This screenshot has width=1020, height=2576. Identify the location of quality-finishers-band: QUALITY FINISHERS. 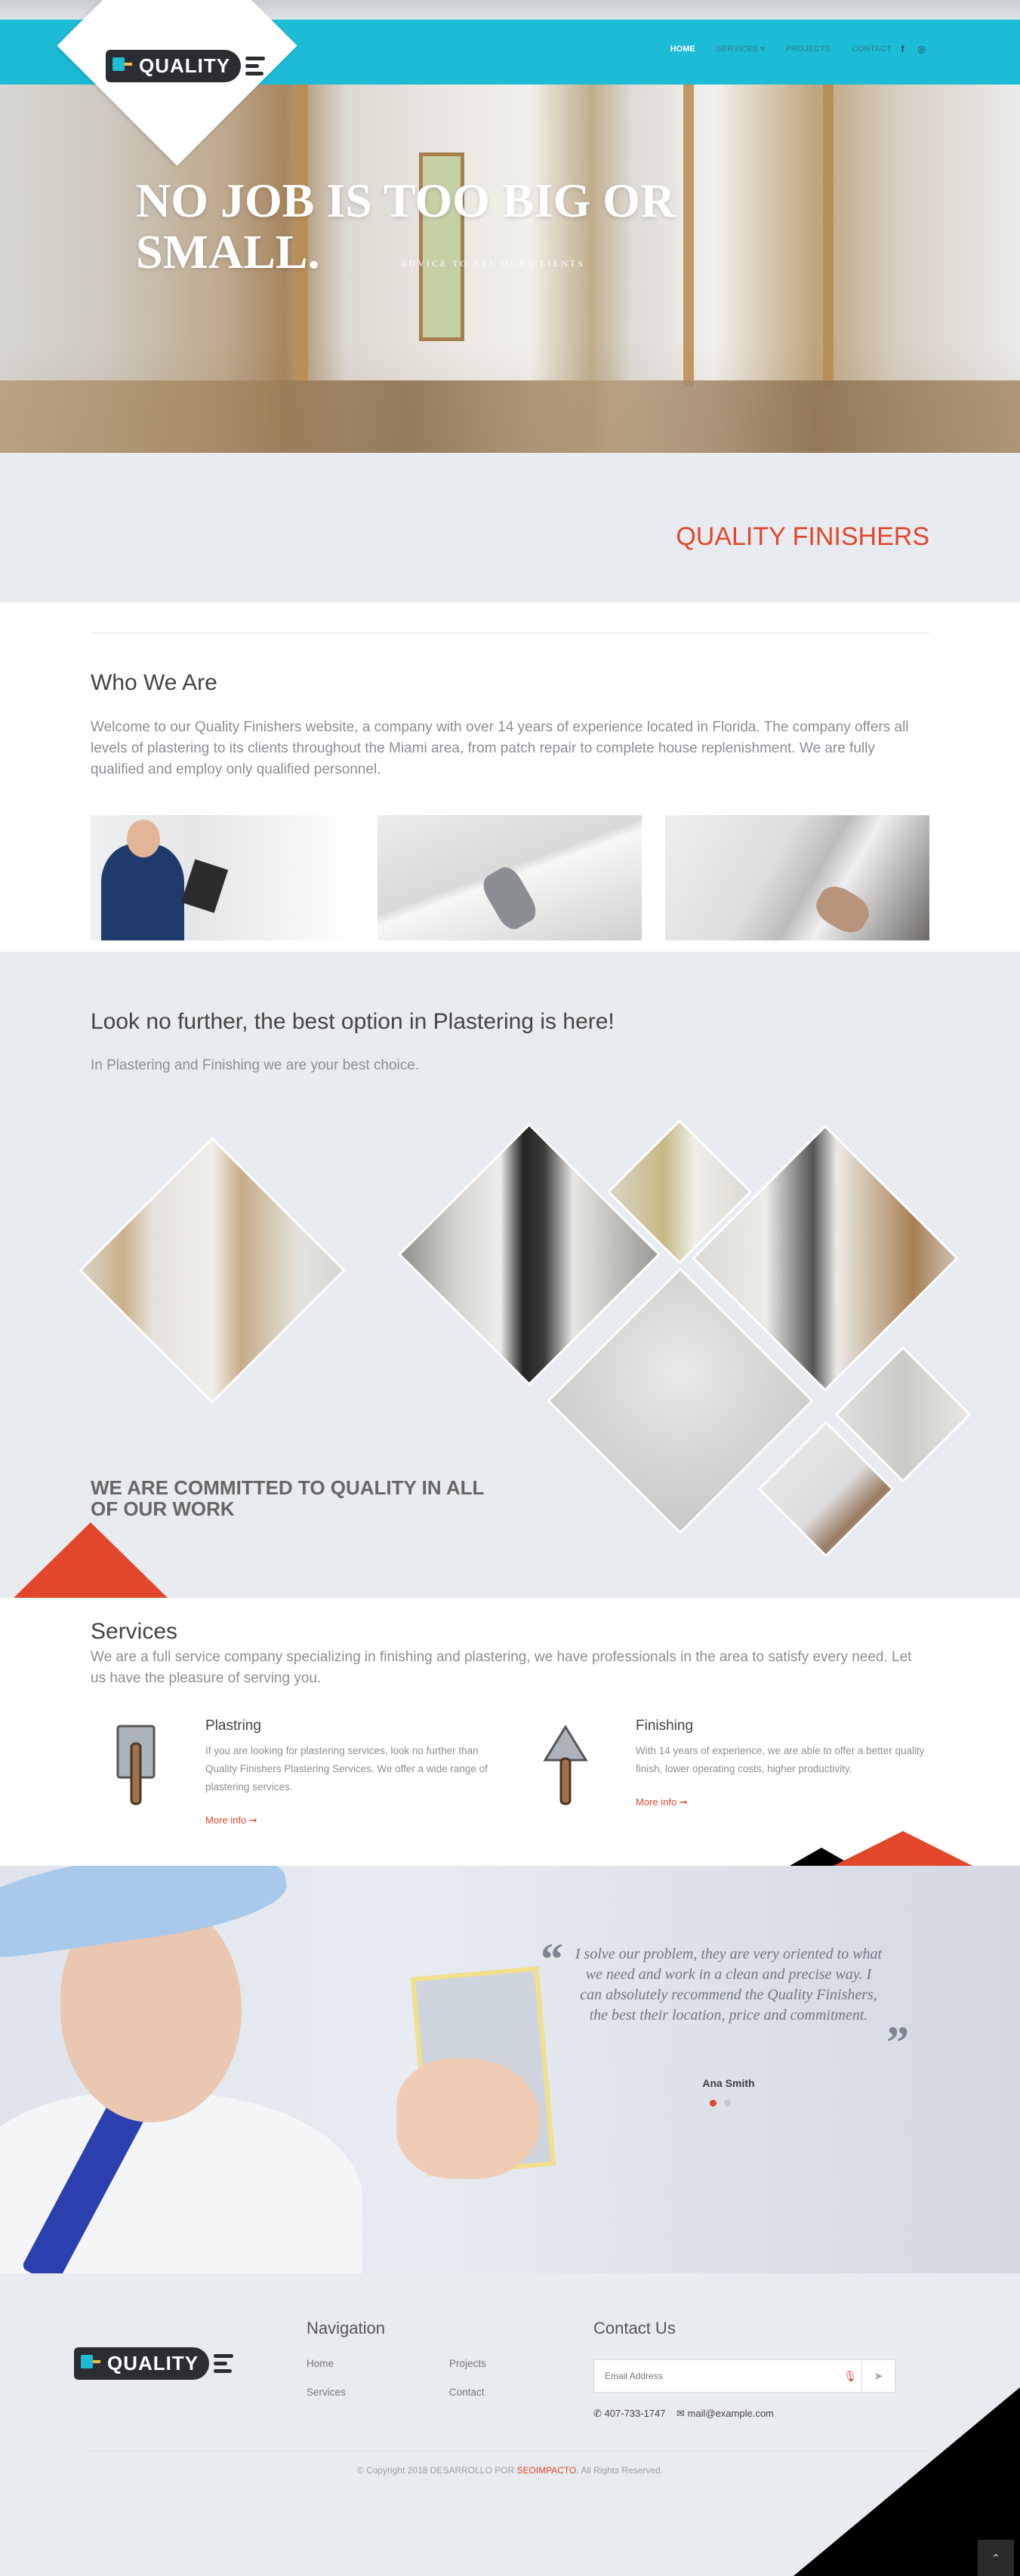
(510, 527).